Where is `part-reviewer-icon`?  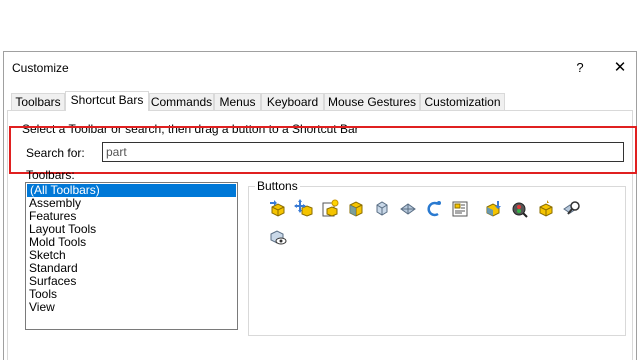
part-reviewer-icon is located at coordinates (520, 209).